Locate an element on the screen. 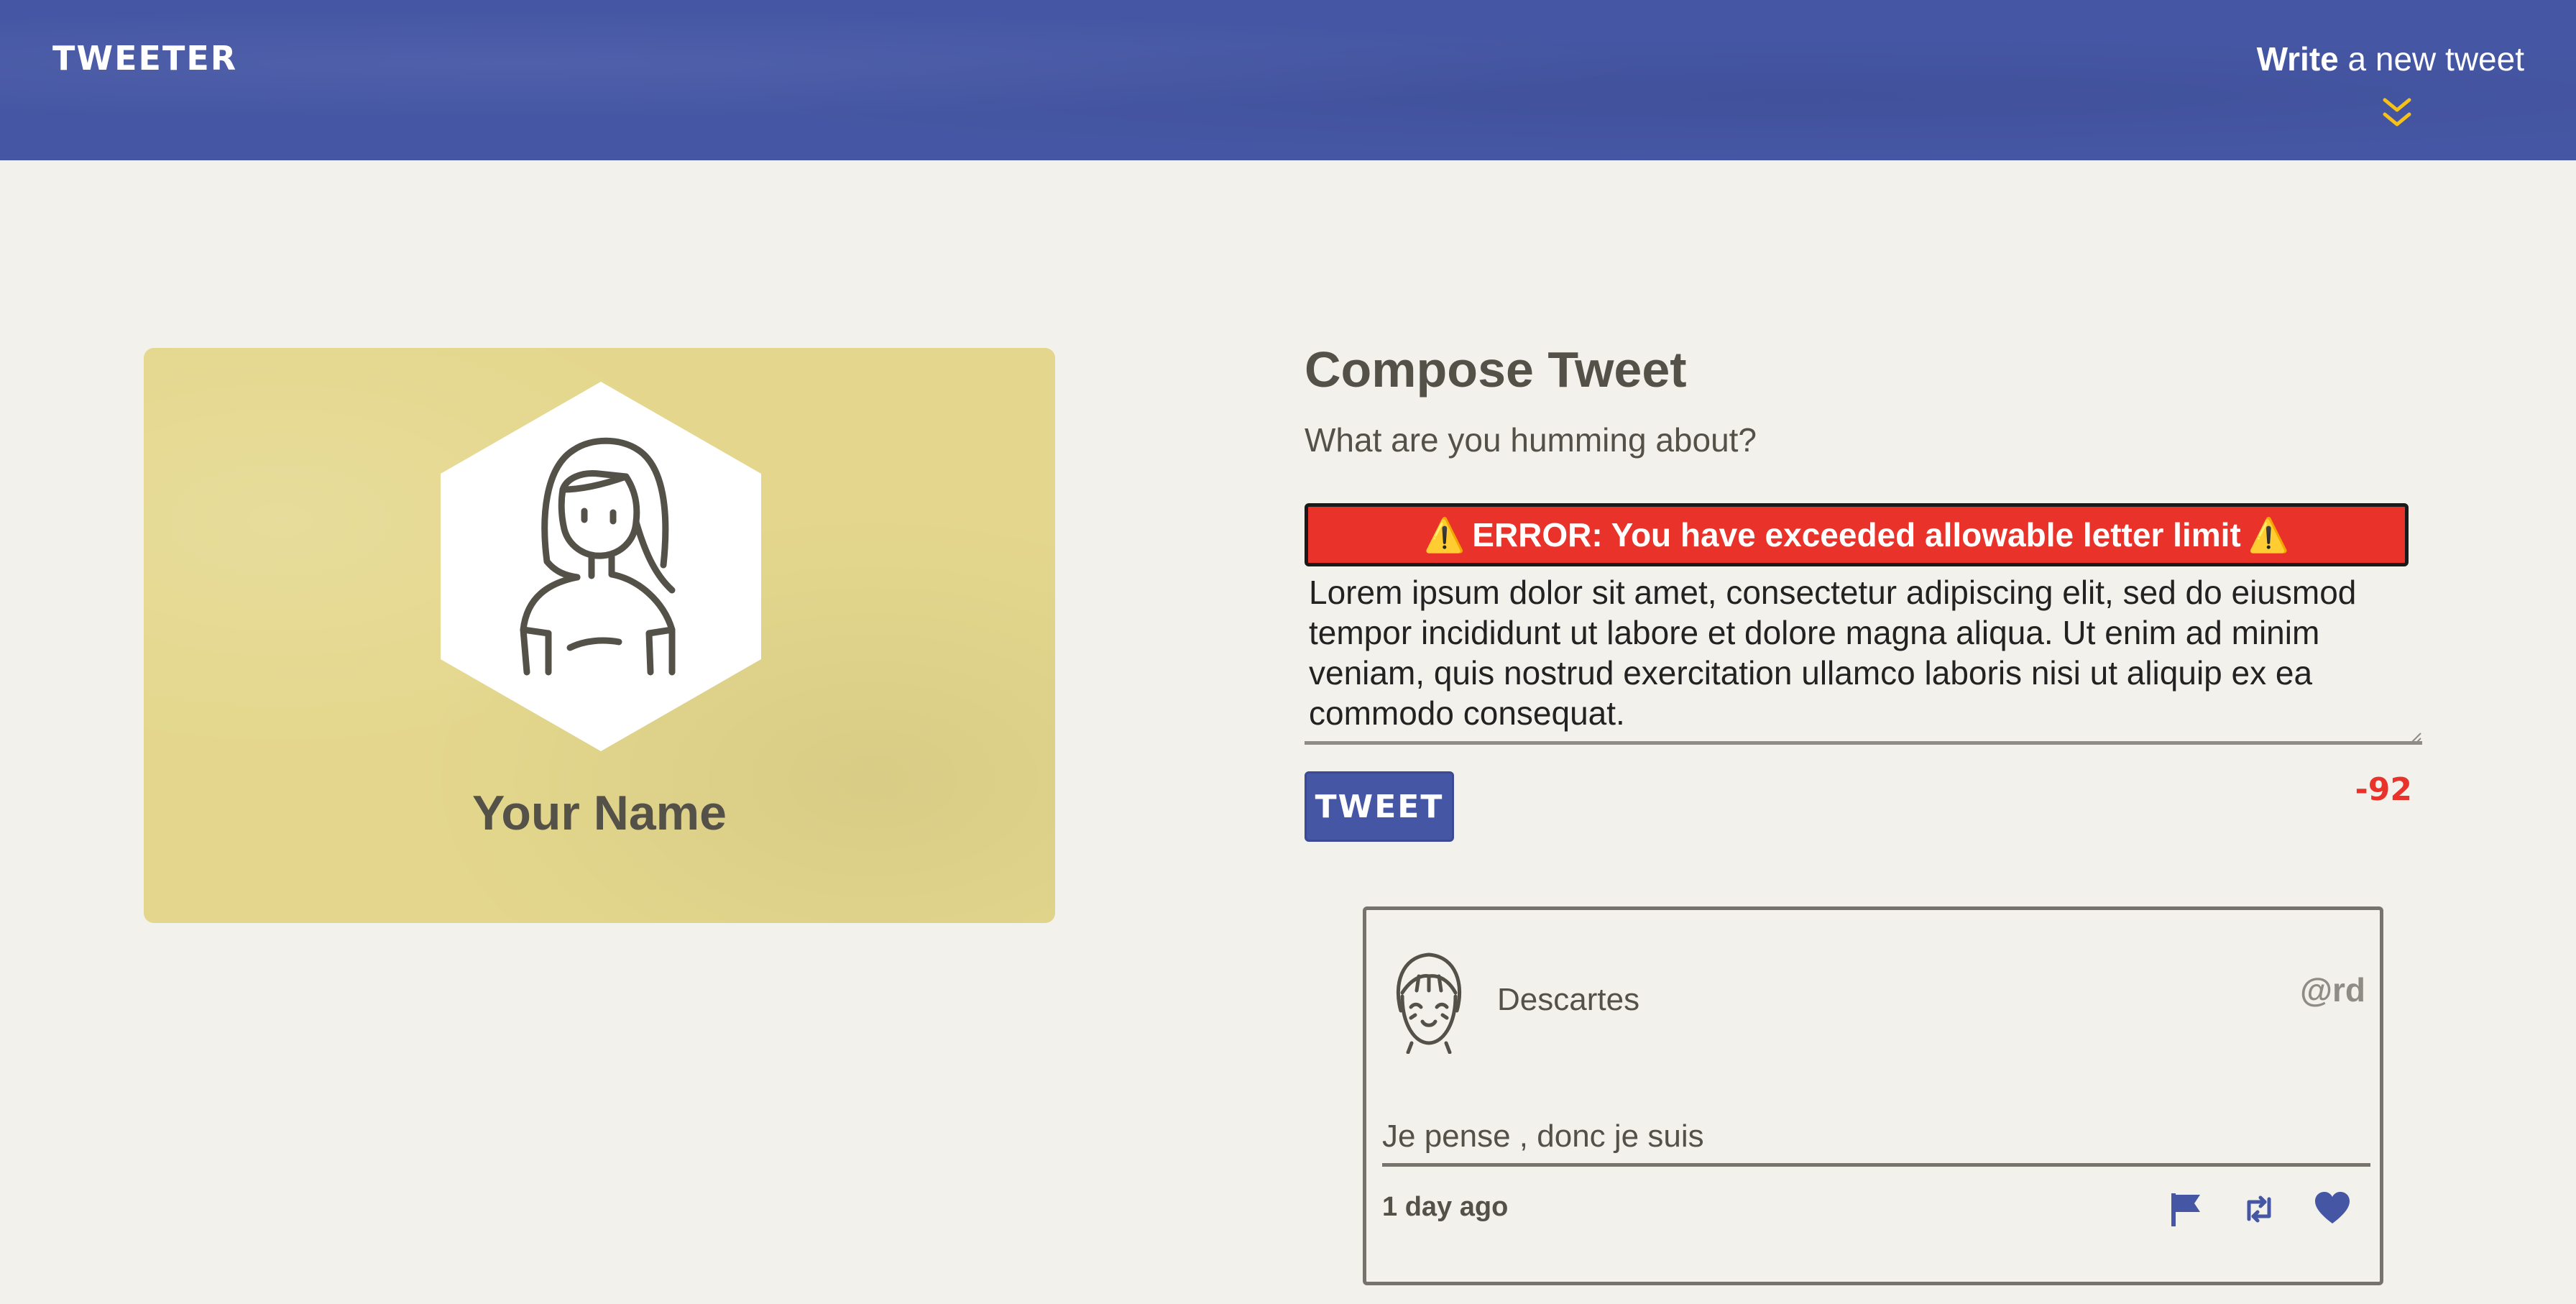 The image size is (2576, 1304). tweet-author-handle: @rd is located at coordinates (2332, 990).